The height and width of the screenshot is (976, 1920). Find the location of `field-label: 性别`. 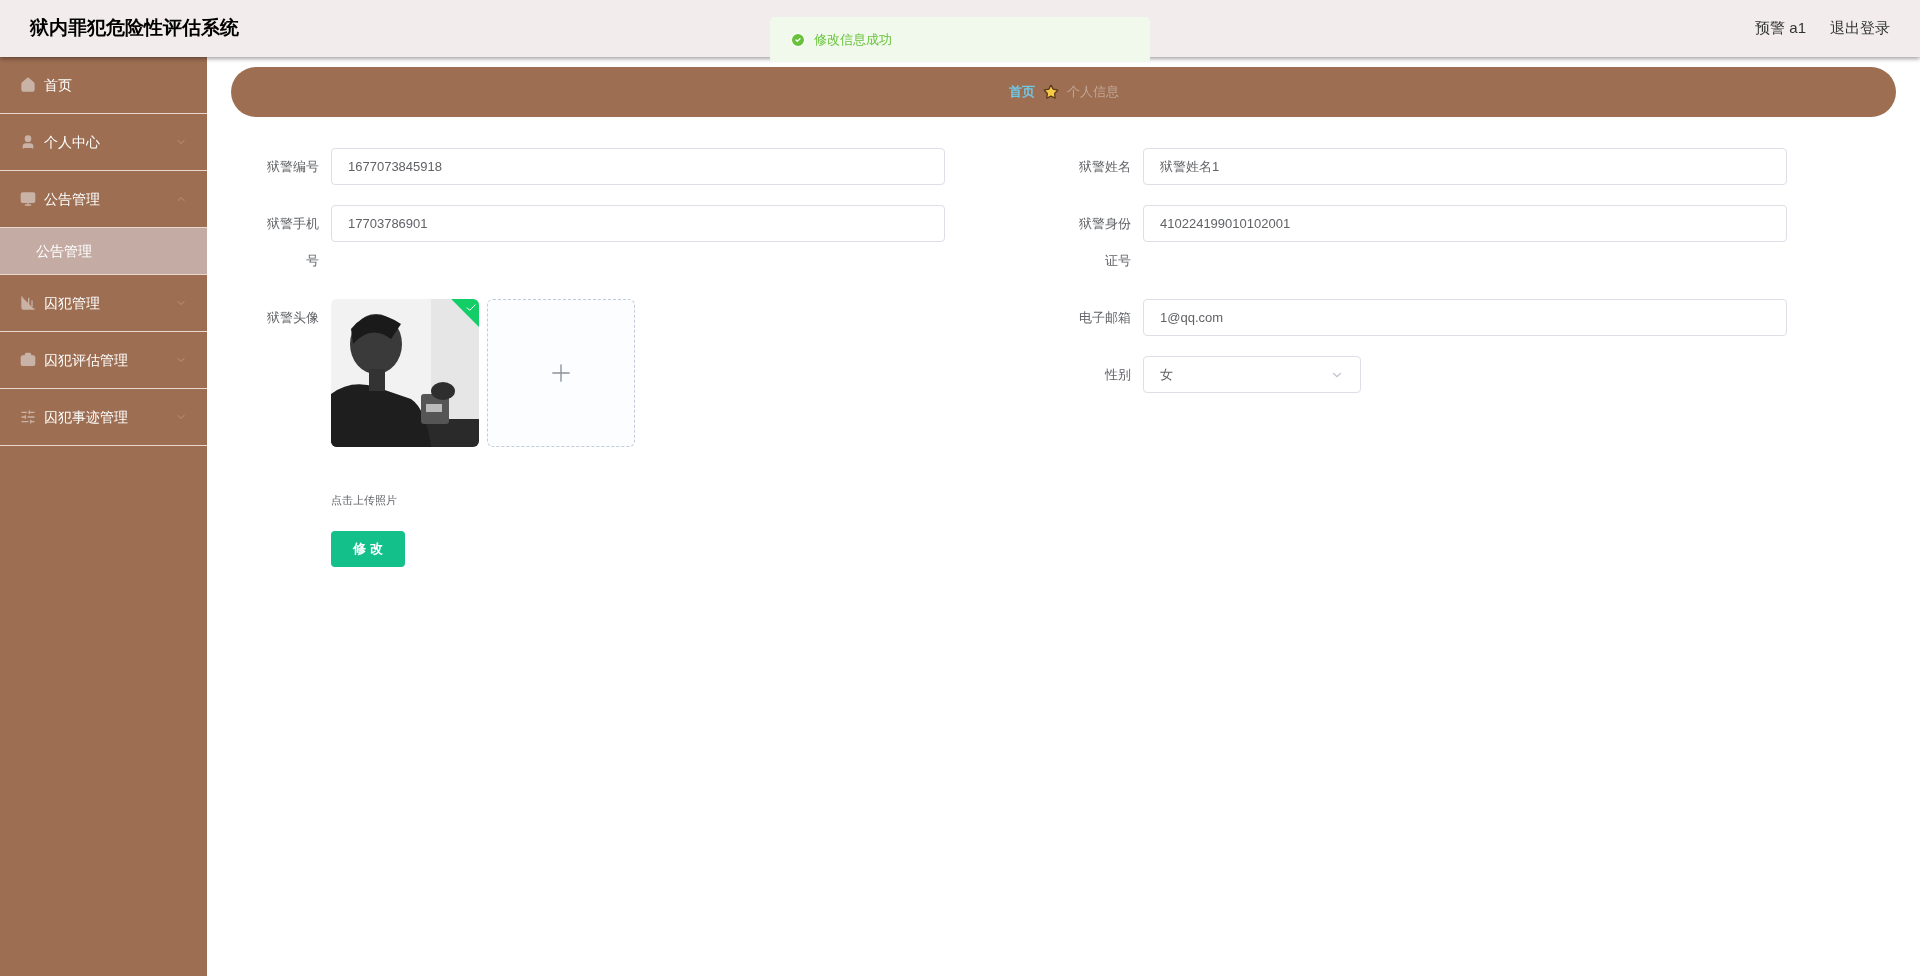

field-label: 性别 is located at coordinates (1117, 375).